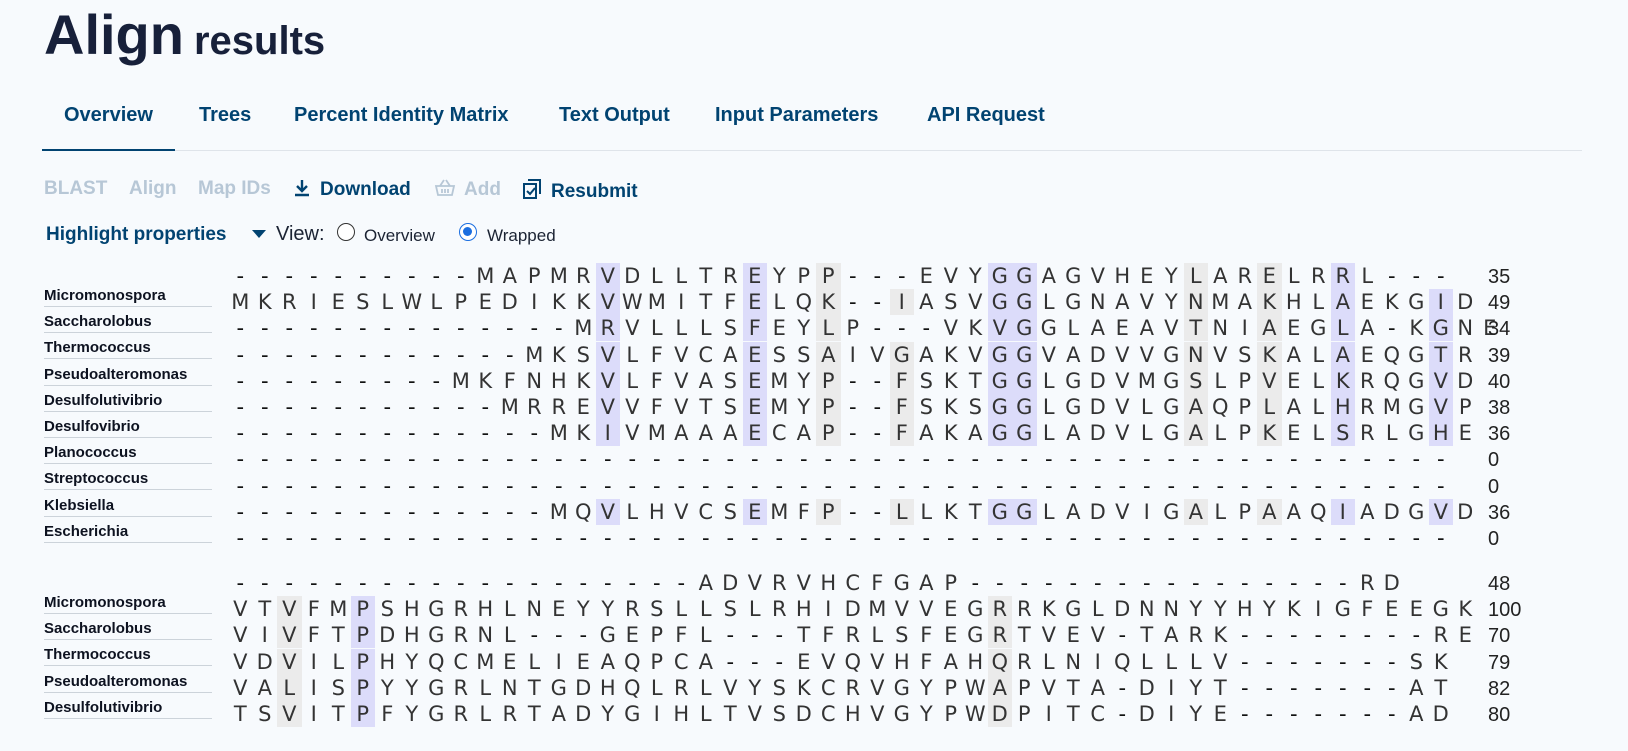 The height and width of the screenshot is (751, 1628). What do you see at coordinates (401, 115) in the screenshot?
I see `tab-percent-identity-matrix: Percent Identity Matrix` at bounding box center [401, 115].